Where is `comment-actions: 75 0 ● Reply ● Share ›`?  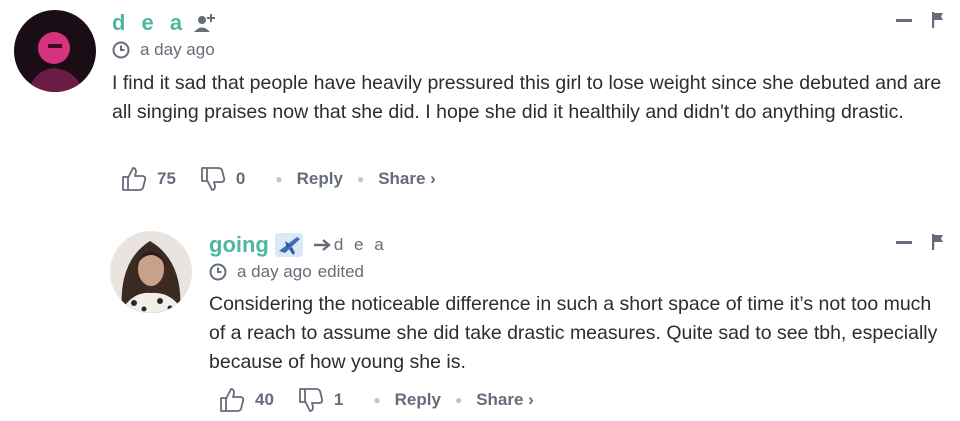
comment-actions: 75 0 ● Reply ● Share › is located at coordinates (278, 179).